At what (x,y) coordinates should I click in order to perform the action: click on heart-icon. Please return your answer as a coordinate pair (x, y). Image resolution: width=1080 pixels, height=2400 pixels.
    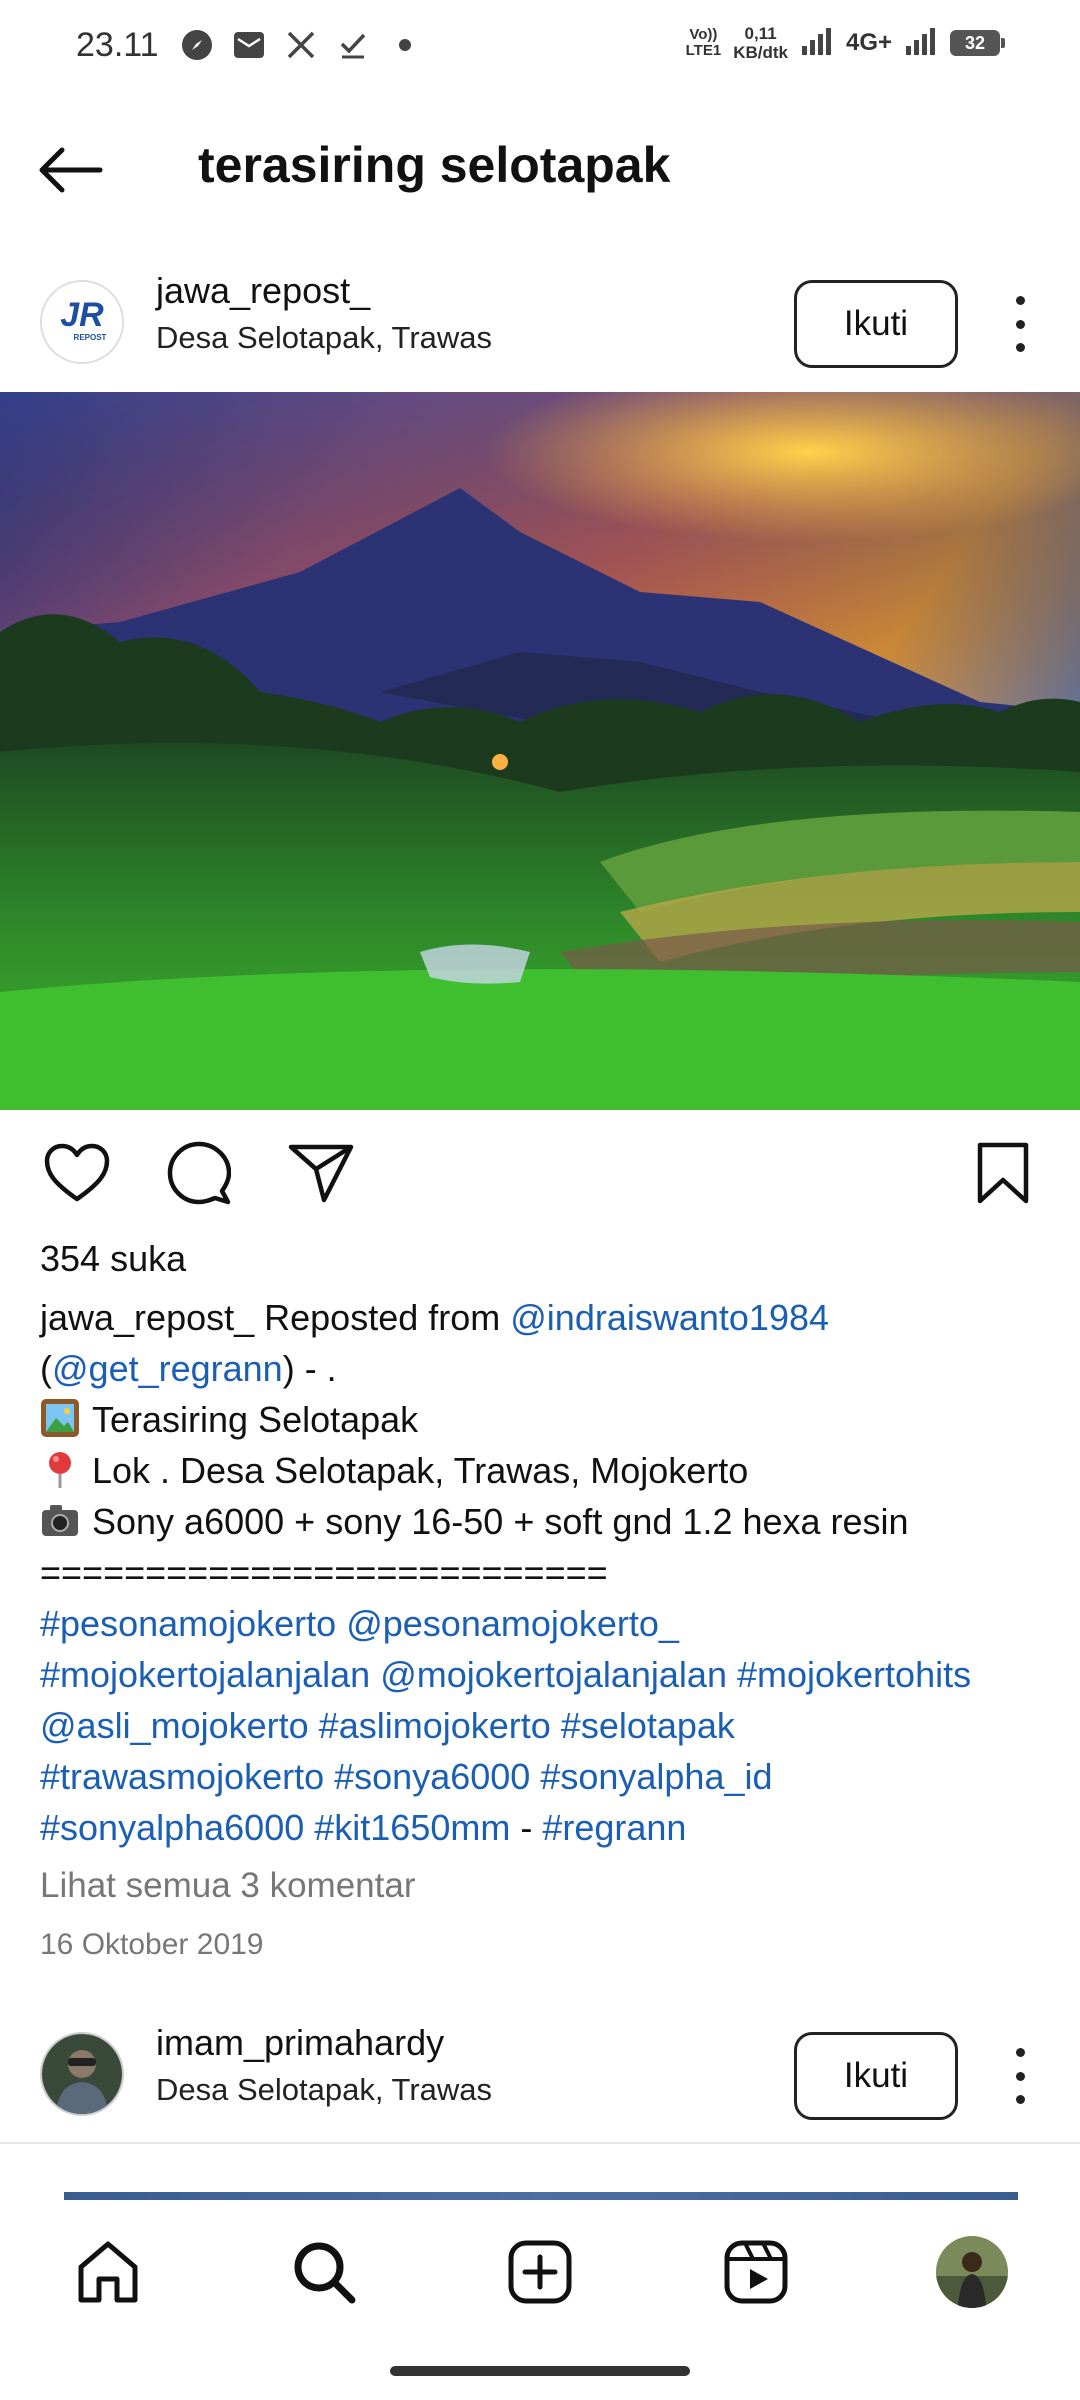
    Looking at the image, I should click on (77, 1172).